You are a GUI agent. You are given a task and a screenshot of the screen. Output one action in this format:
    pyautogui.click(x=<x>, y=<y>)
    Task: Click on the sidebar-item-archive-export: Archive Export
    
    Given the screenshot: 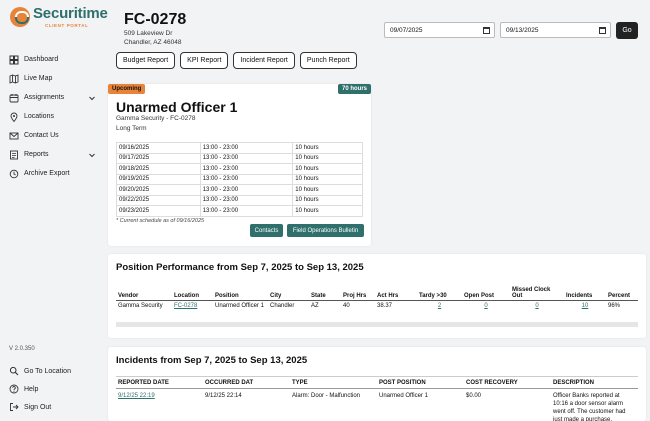 What is the action you would take?
    pyautogui.click(x=52, y=173)
    